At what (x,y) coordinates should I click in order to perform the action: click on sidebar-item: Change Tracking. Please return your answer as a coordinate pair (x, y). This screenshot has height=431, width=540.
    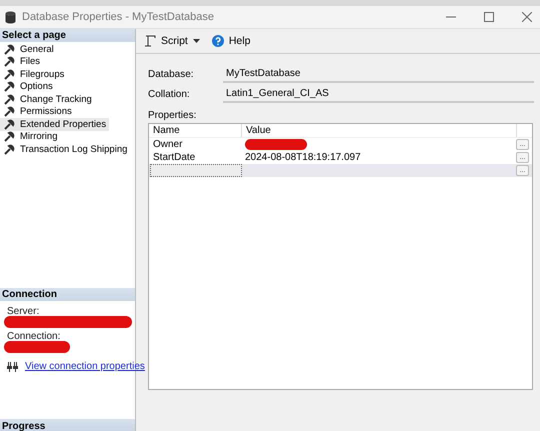
    Looking at the image, I should click on (47, 99).